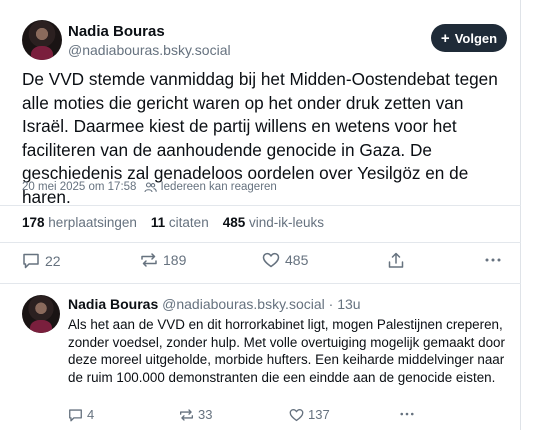 The image size is (536, 430). Describe the element at coordinates (175, 260) in the screenshot. I see `repost-count: 189` at that location.